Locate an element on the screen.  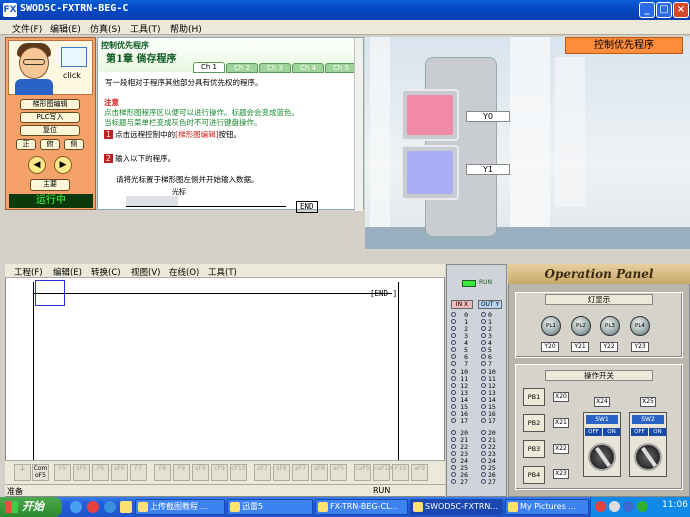
io-led-row: 55 is located at coordinates (471, 350).